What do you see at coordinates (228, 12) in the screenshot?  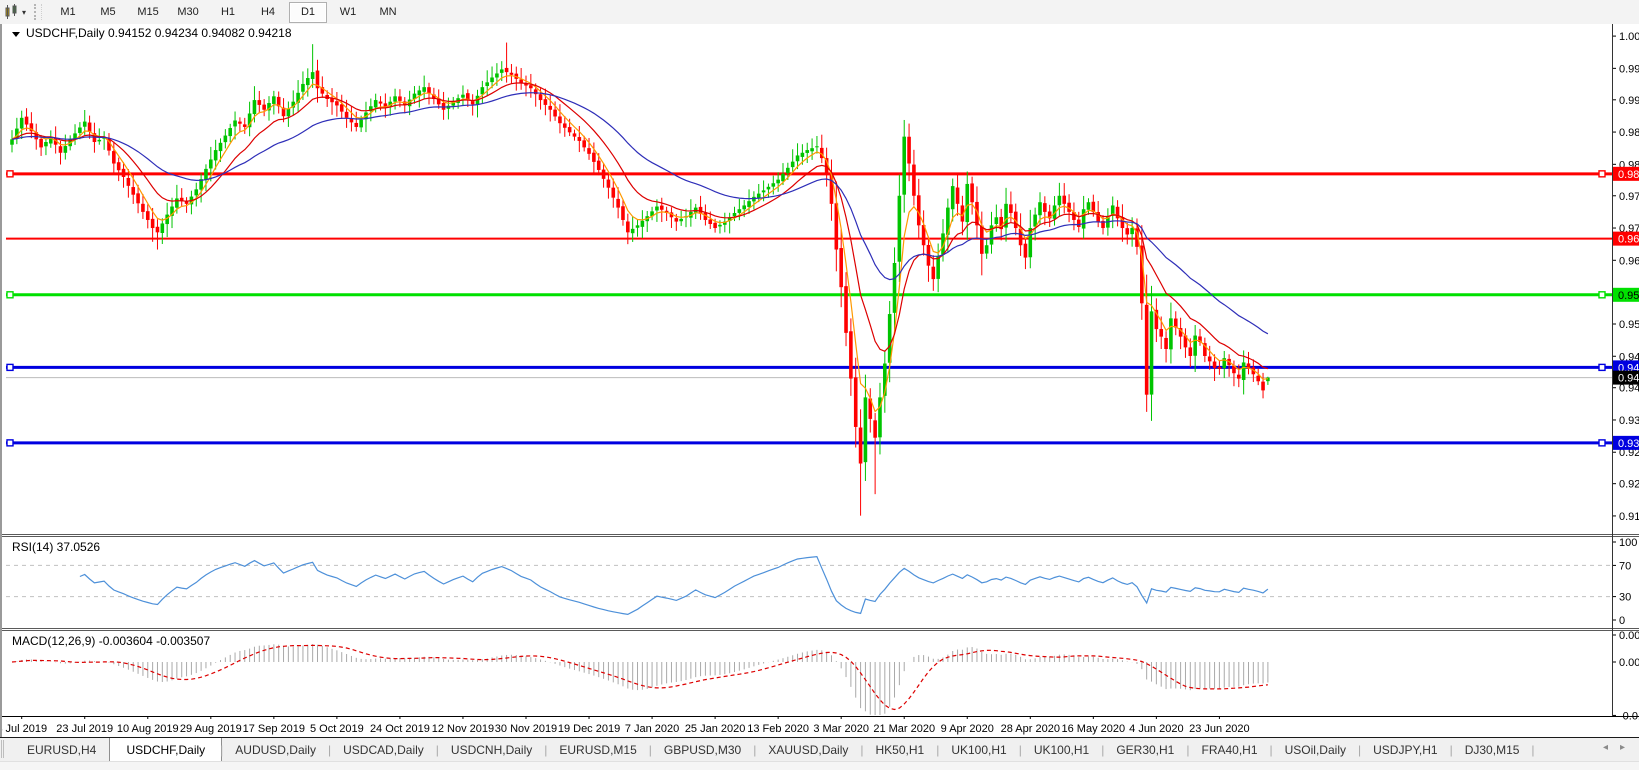 I see `timeframe-button-h1: H1` at bounding box center [228, 12].